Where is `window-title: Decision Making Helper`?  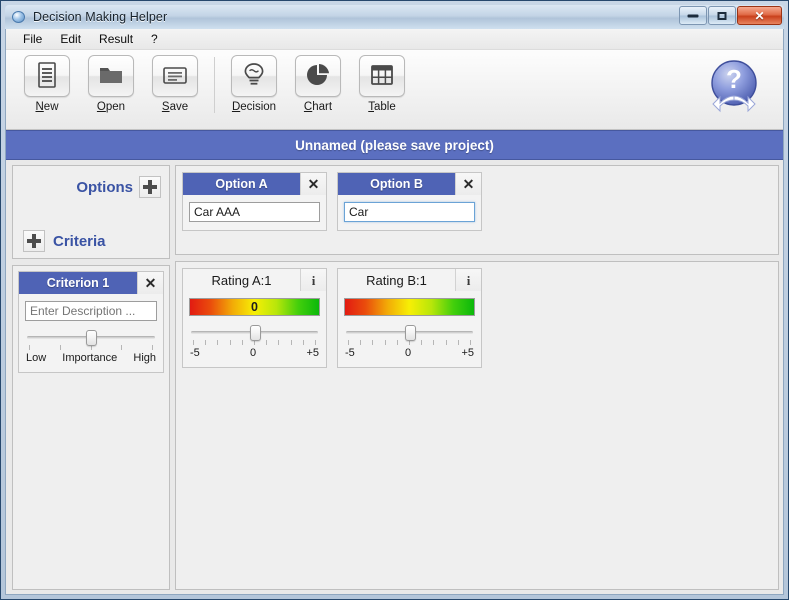
window-title: Decision Making Helper is located at coordinates (100, 17).